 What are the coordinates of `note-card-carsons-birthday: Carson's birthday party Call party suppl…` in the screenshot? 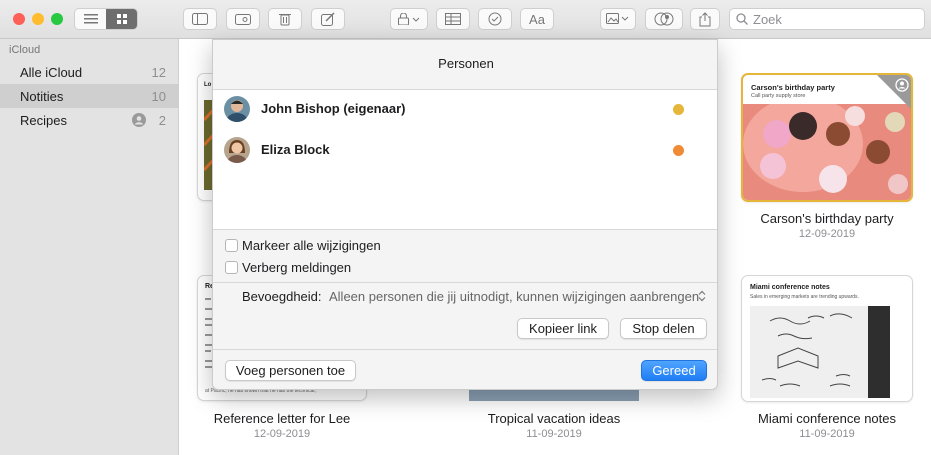 It's located at (827, 137).